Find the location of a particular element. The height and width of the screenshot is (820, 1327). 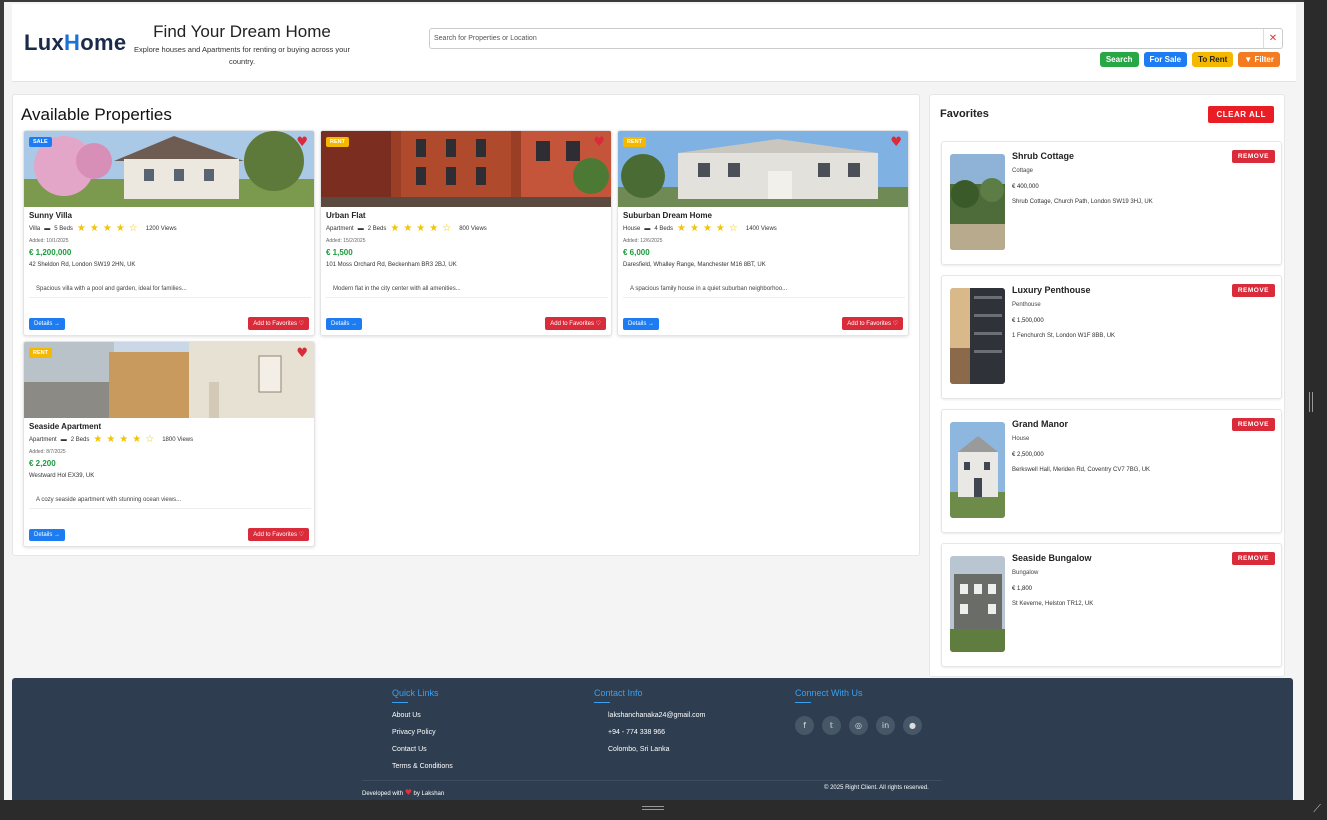

property-meta: Apartment ▬ 2 Beds ★★★★☆ 1800 Views is located at coordinates (111, 439).